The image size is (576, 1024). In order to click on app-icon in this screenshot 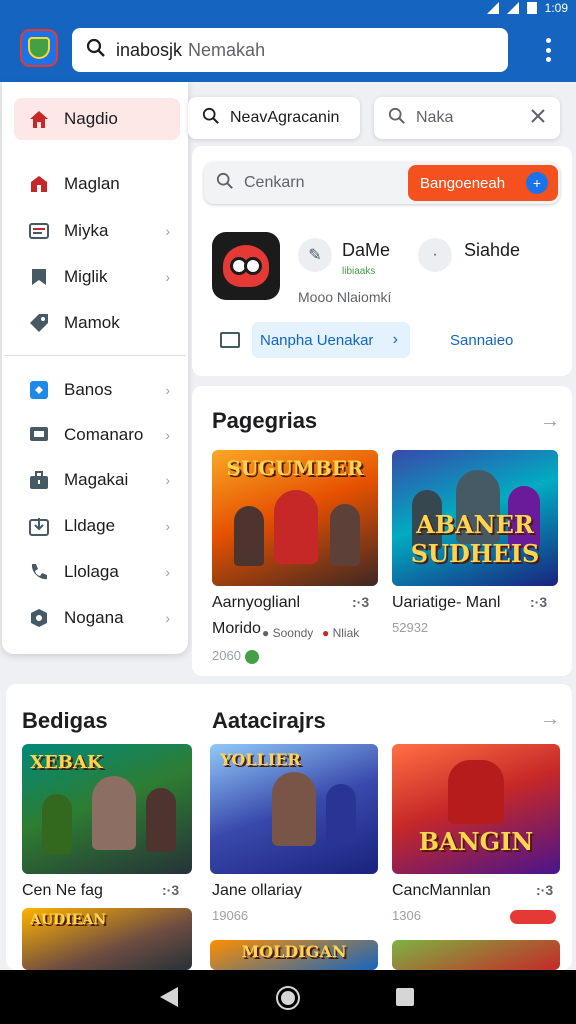, I will do `click(246, 266)`.